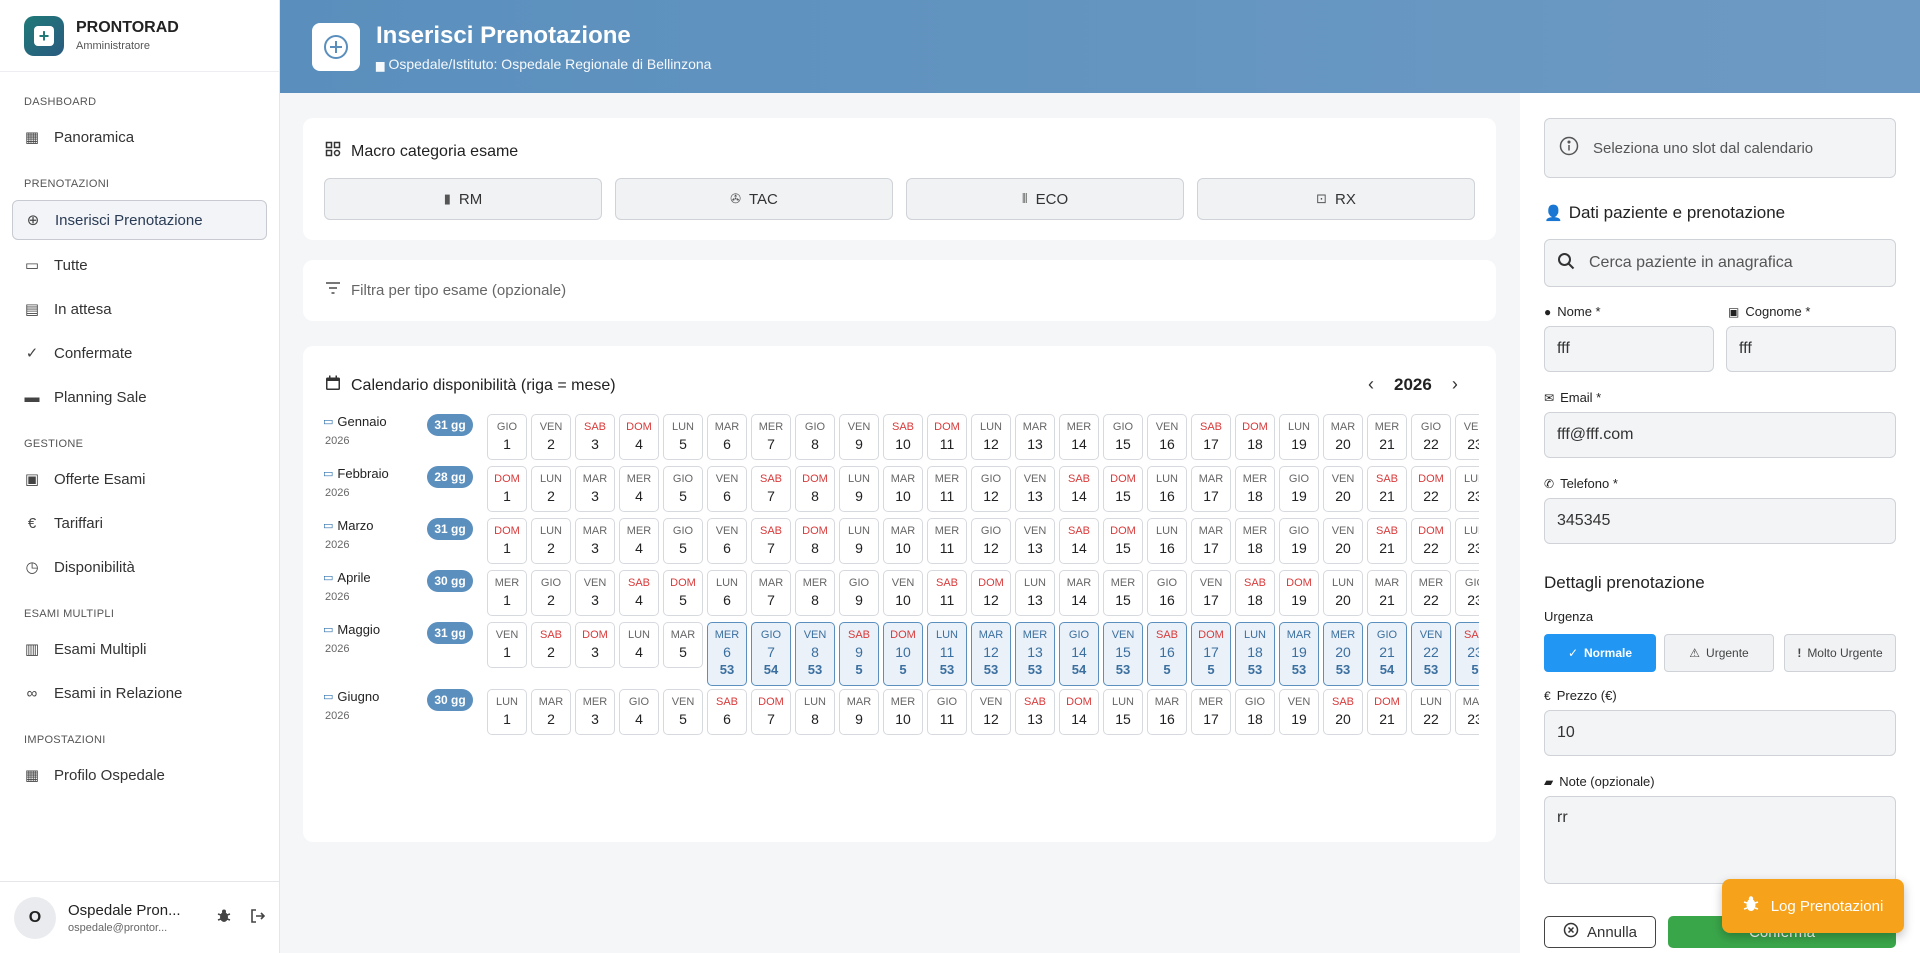  I want to click on sidebar-item-offerte-esami: ▣ Offerte Esami, so click(139, 479).